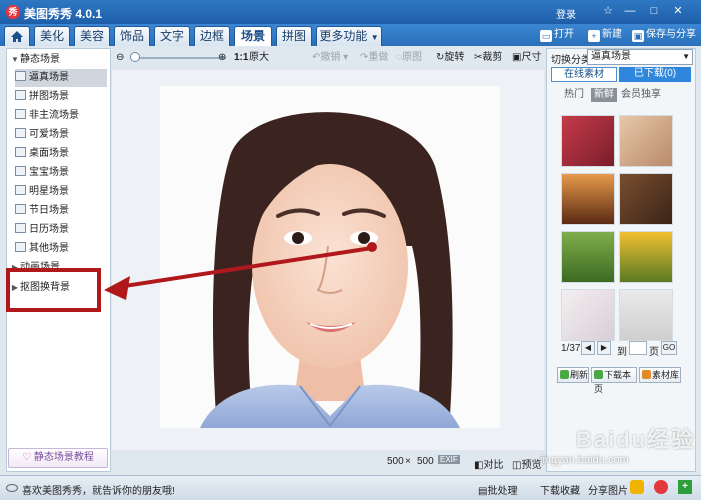  Describe the element at coordinates (564, 34) in the screenshot. I see `open-label: 打开` at that location.